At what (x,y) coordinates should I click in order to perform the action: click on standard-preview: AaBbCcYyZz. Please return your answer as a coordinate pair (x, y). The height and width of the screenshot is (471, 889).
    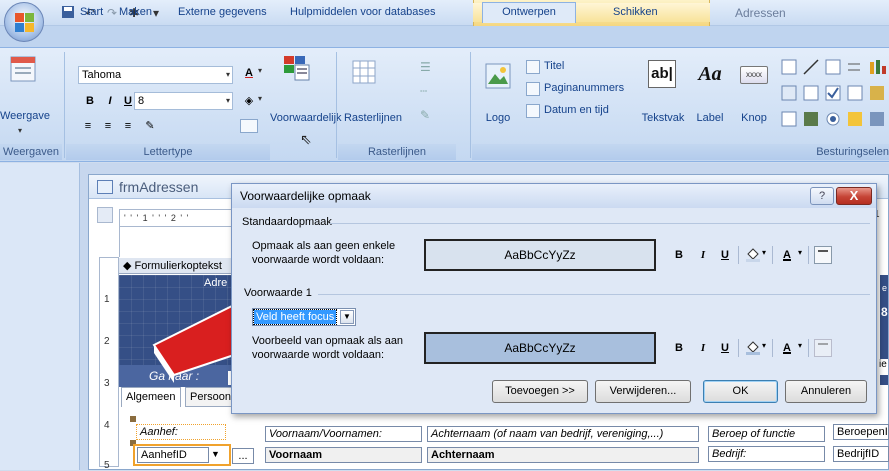
    Looking at the image, I should click on (540, 255).